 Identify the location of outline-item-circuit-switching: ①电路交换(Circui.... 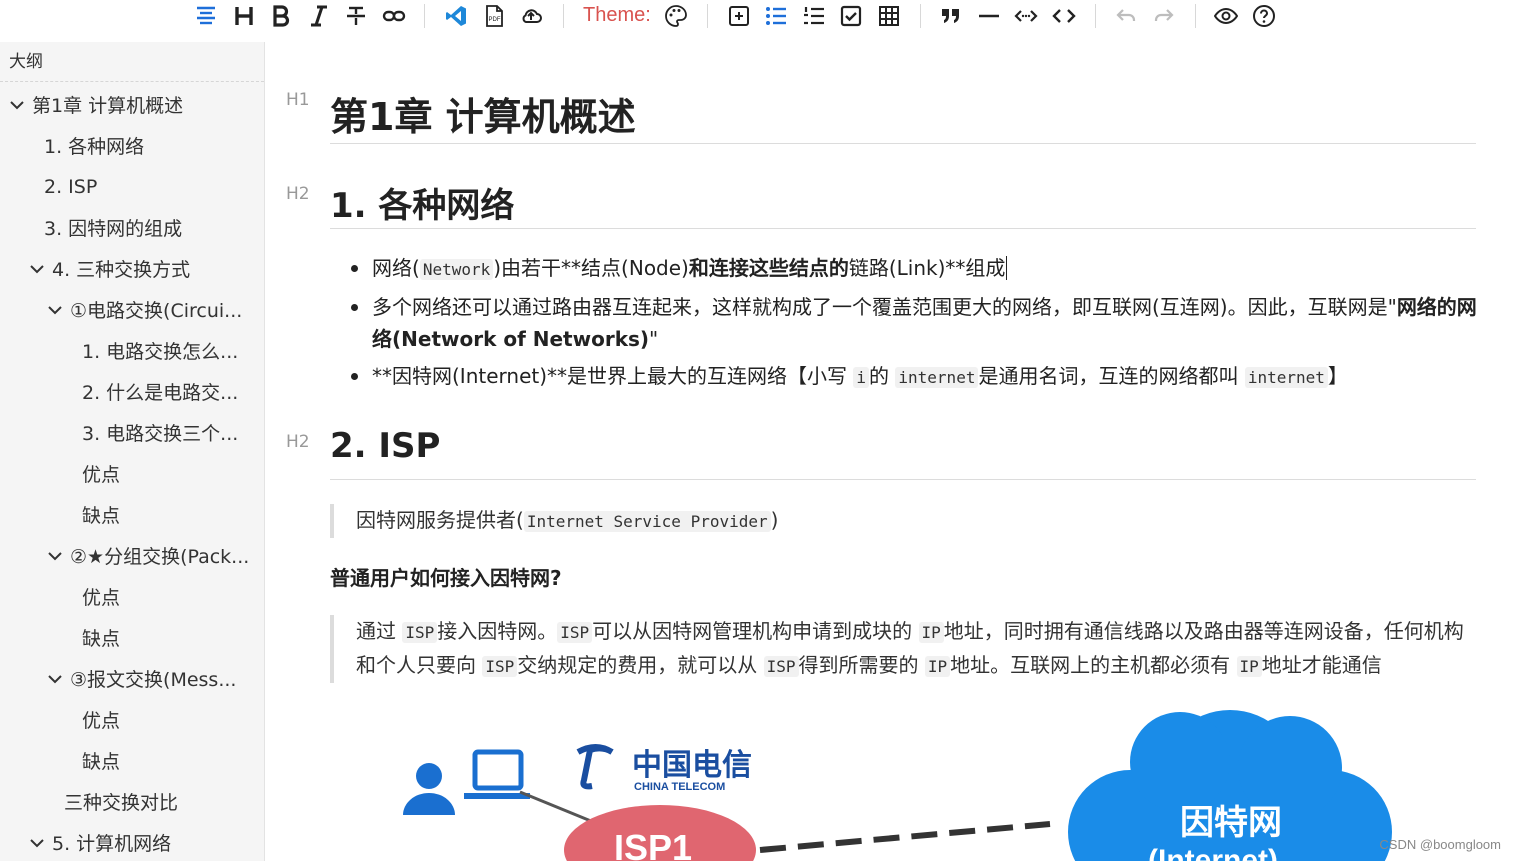
(144, 309).